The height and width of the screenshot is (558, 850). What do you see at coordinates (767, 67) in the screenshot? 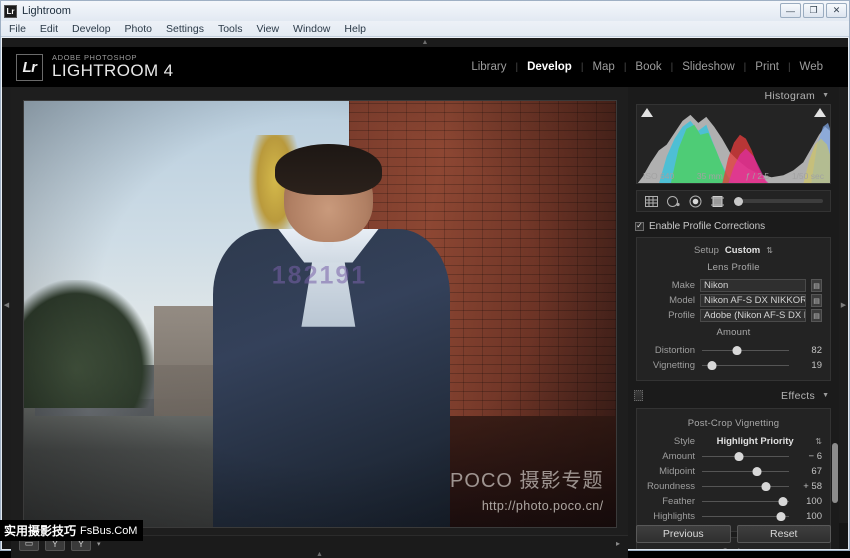
I see `module-print: Print` at bounding box center [767, 67].